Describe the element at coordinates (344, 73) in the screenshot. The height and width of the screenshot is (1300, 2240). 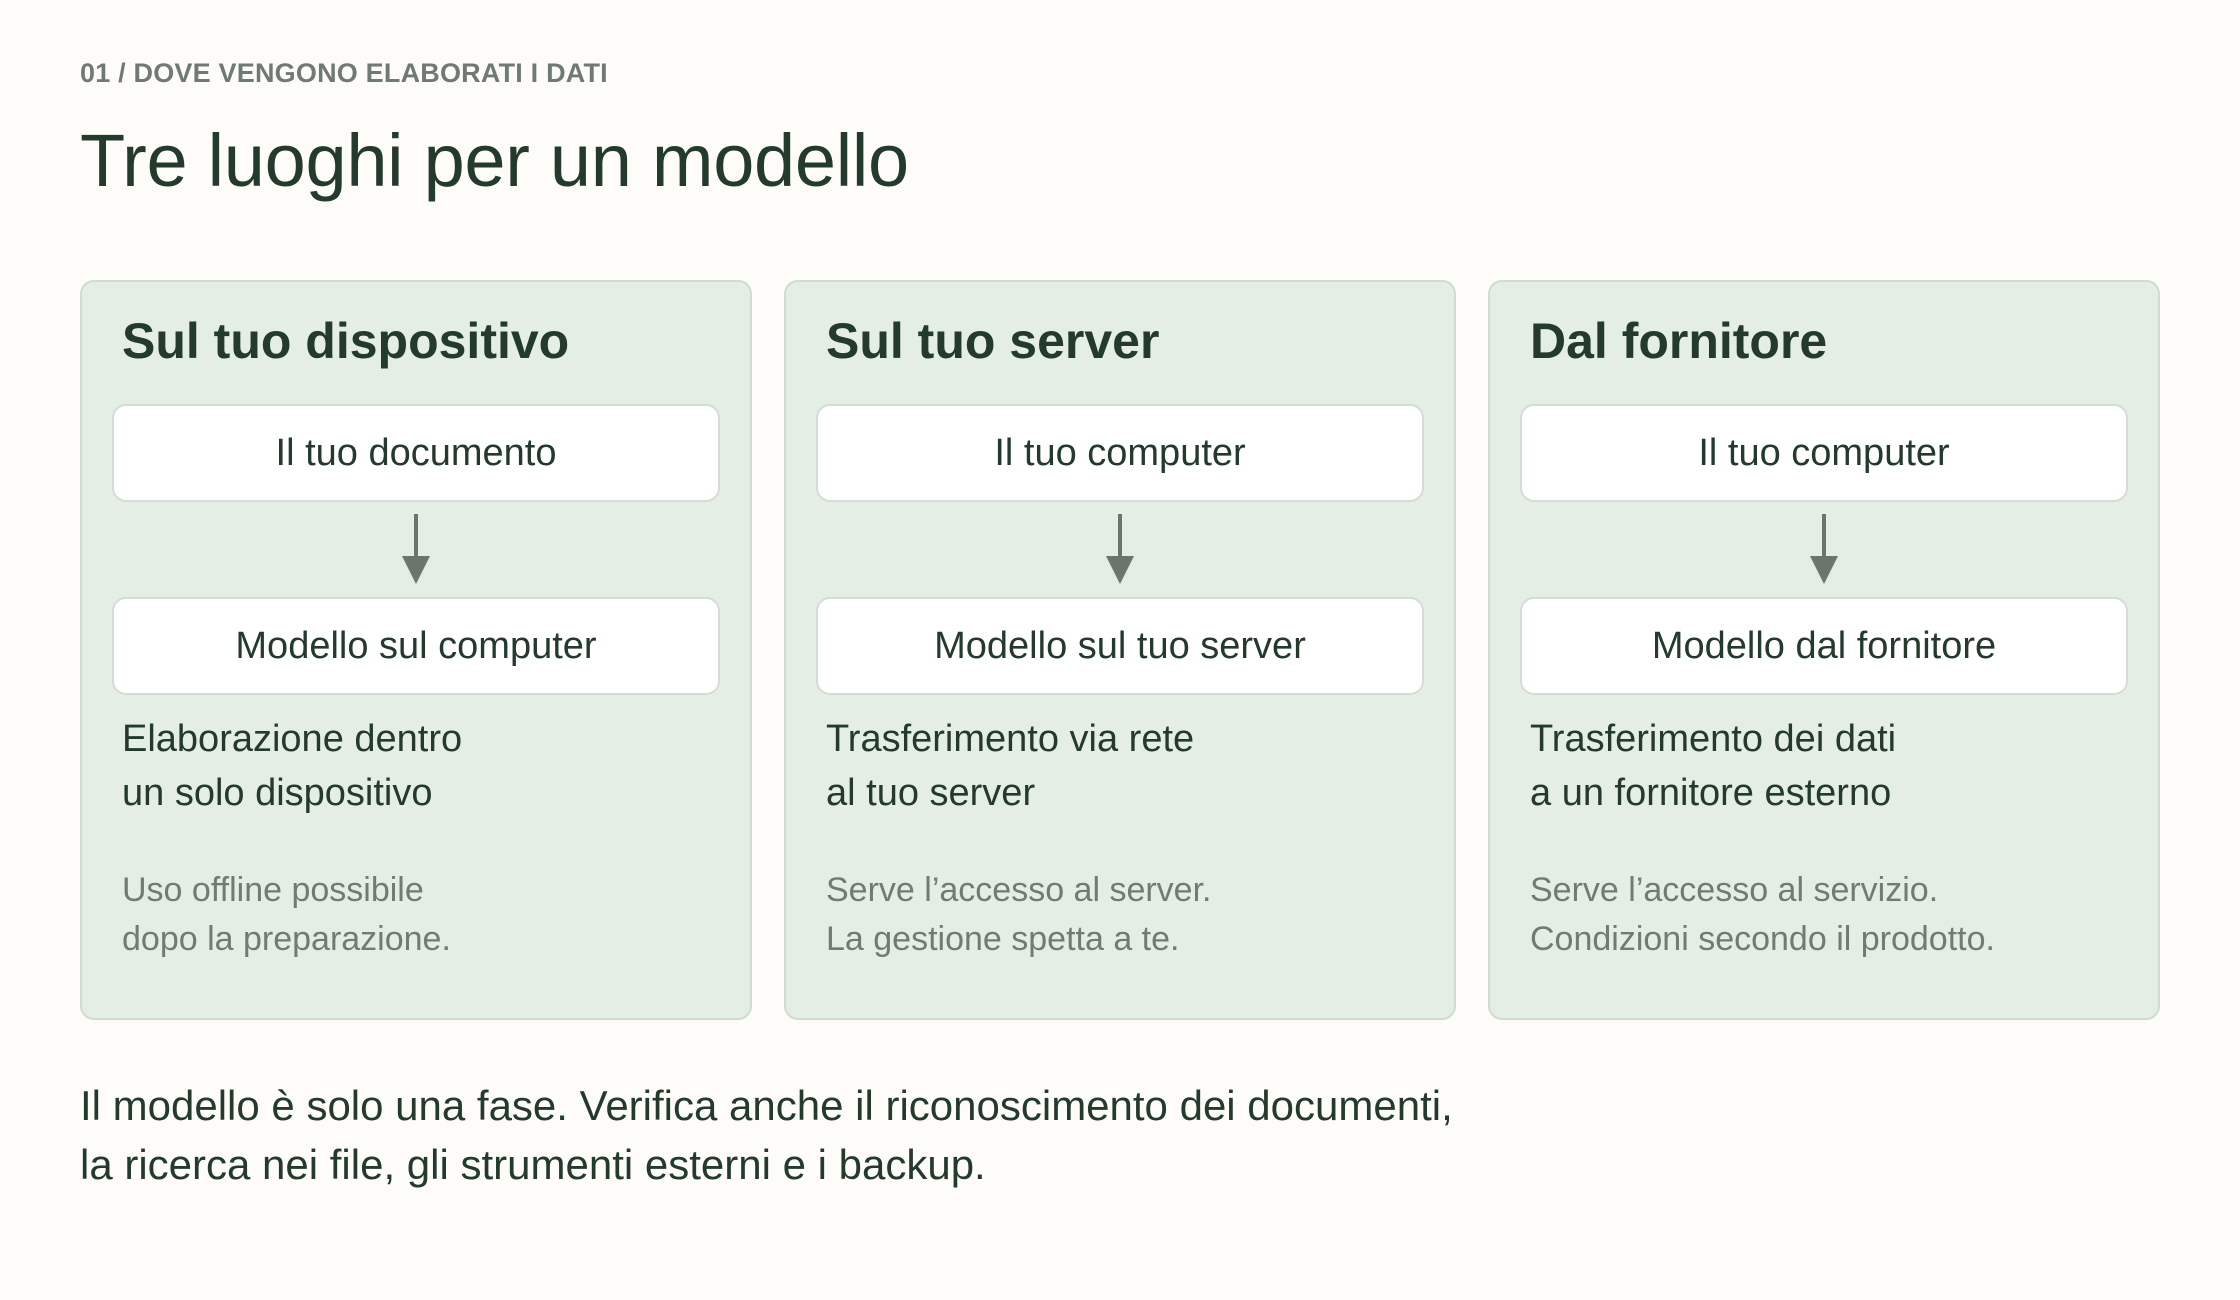
I see `eyebrow-label: 01 / DOVE VENGONO ELABORATI I DATI` at that location.